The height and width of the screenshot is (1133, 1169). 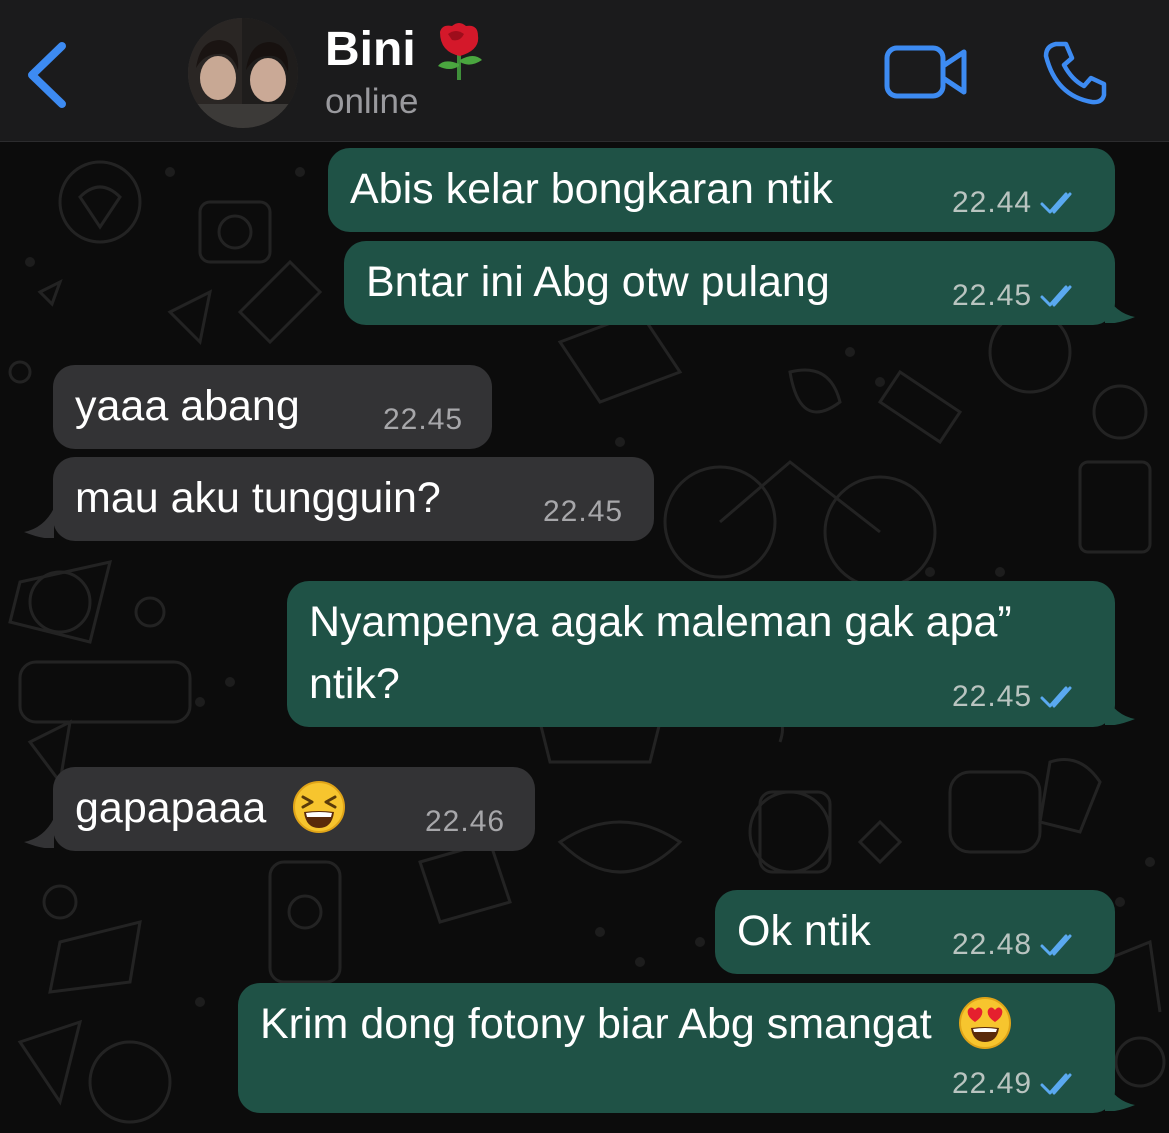 I want to click on message-text-content: Krim dong fotony biar Abg smangat, so click(x=596, y=1024).